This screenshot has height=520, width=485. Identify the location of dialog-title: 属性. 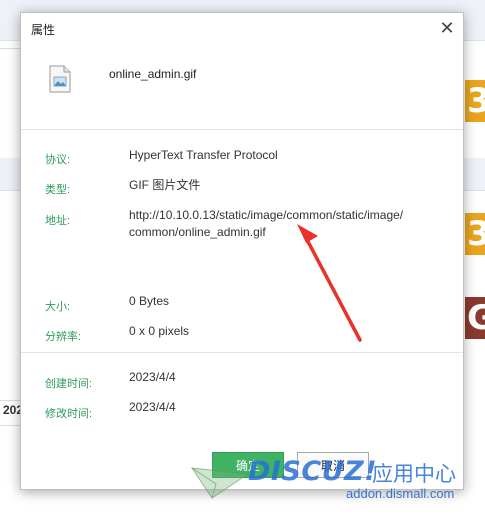
(43, 30).